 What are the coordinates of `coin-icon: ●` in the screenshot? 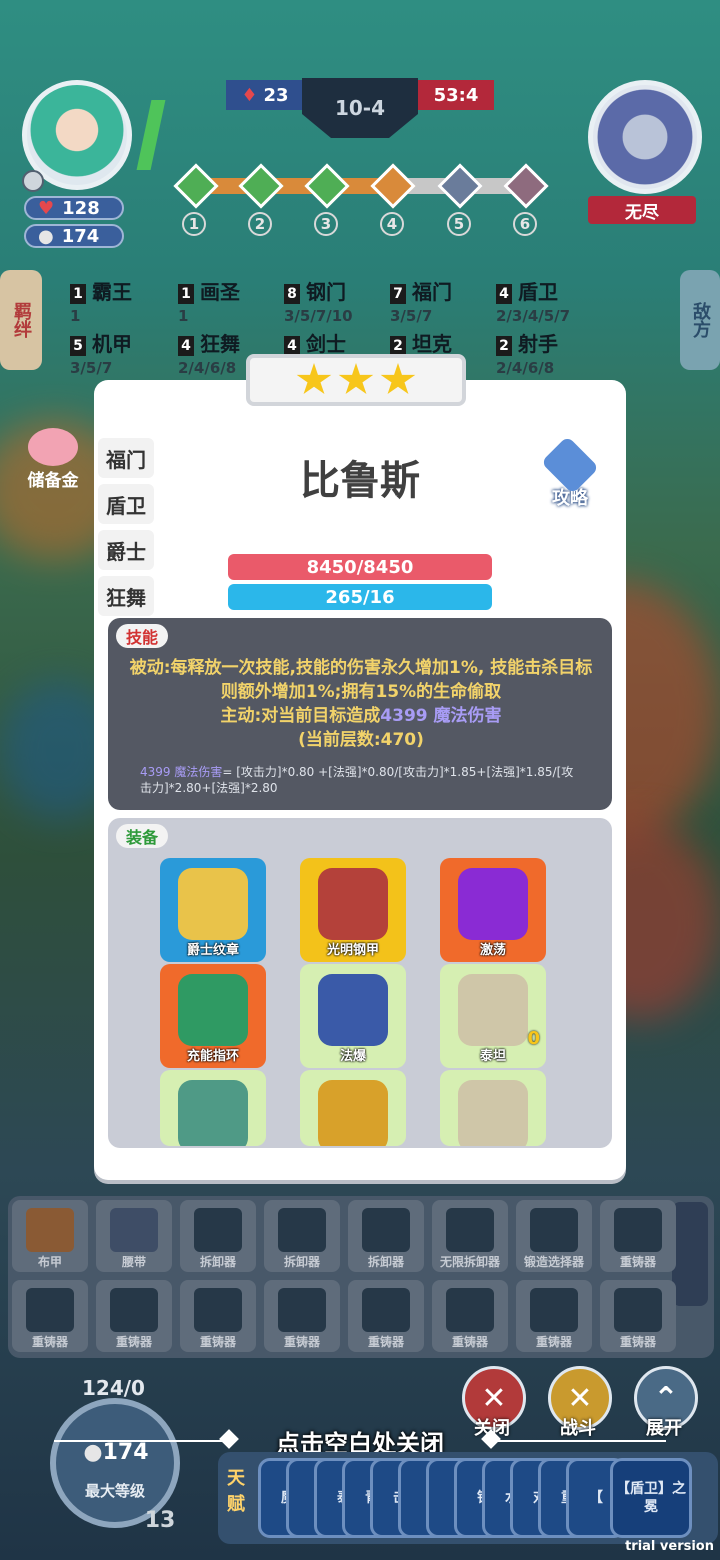 It's located at (46, 236).